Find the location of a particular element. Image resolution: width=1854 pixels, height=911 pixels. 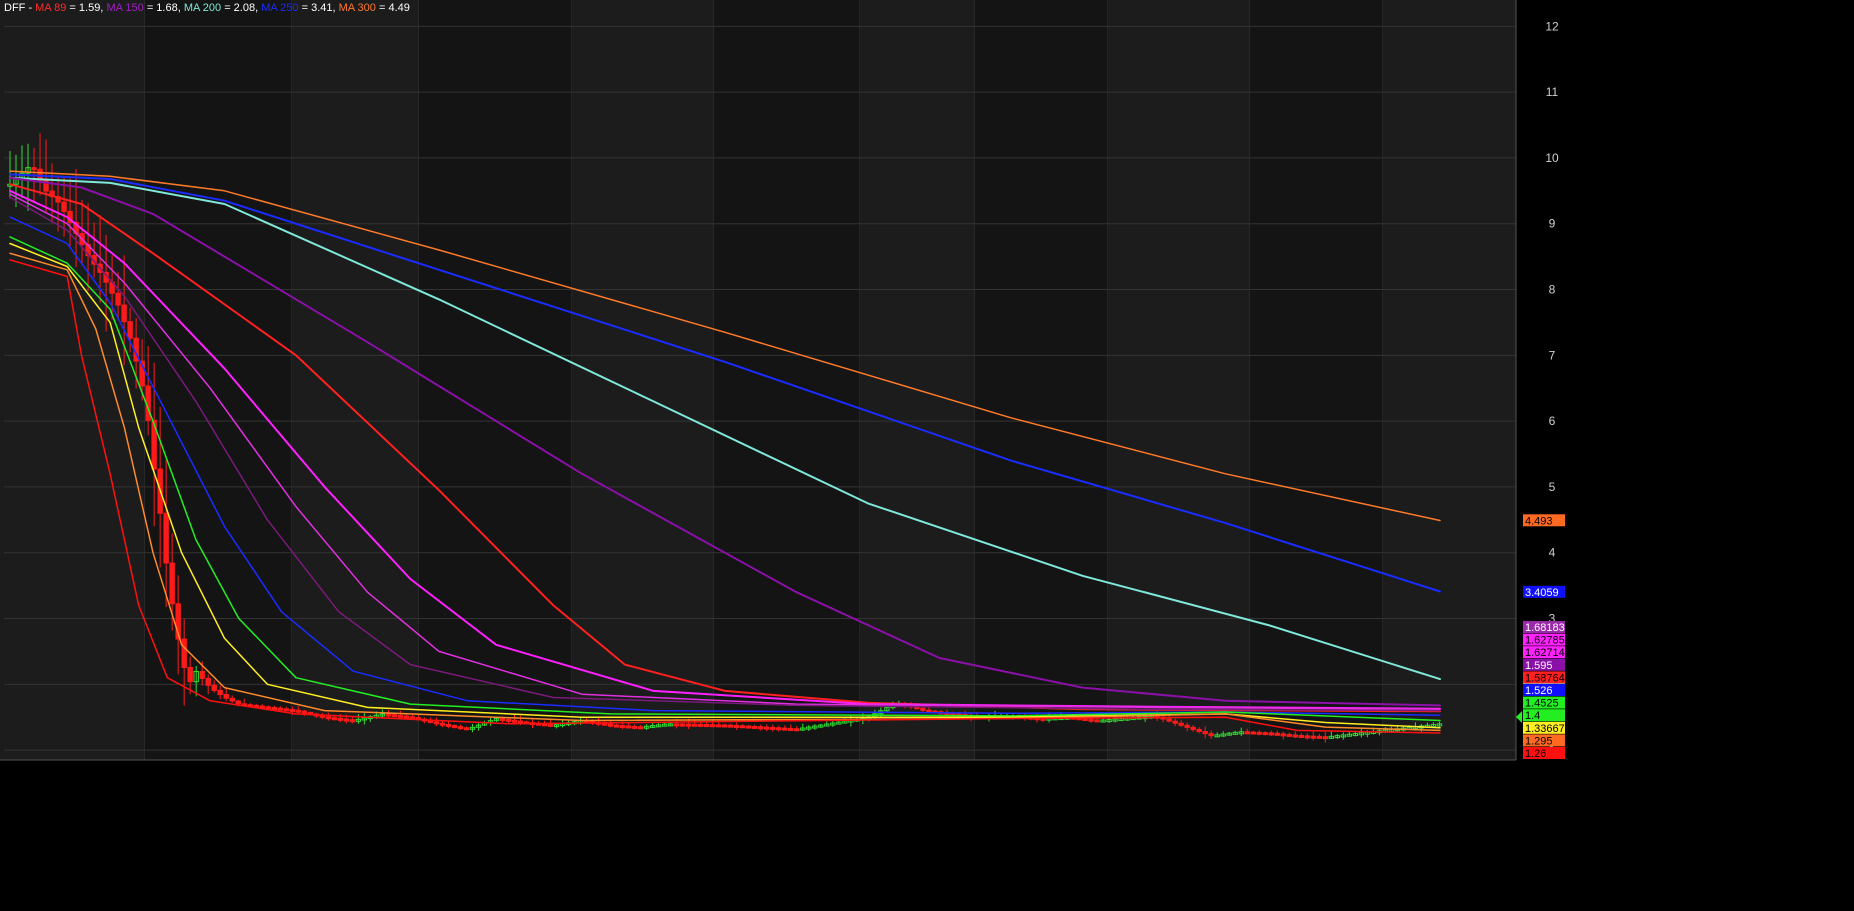

price-tag-text: 1.526 is located at coordinates (1539, 691).